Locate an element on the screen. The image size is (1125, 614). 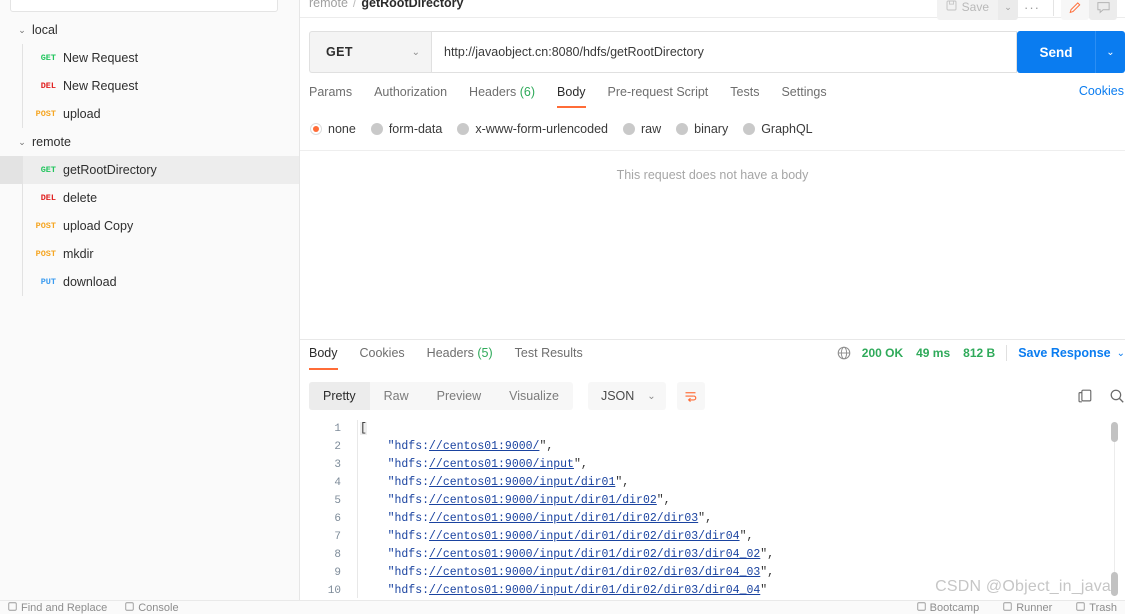
sidebar-request-download: PUT download is located at coordinates (149, 282).